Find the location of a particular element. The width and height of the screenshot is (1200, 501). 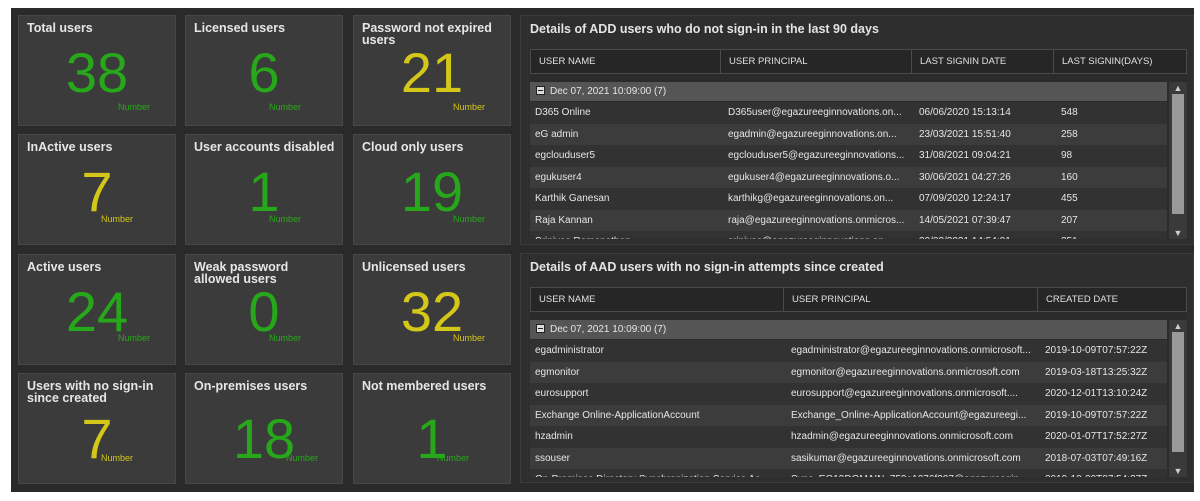

tile-weak-password: Weak password allowed users 0 Number is located at coordinates (264, 309).